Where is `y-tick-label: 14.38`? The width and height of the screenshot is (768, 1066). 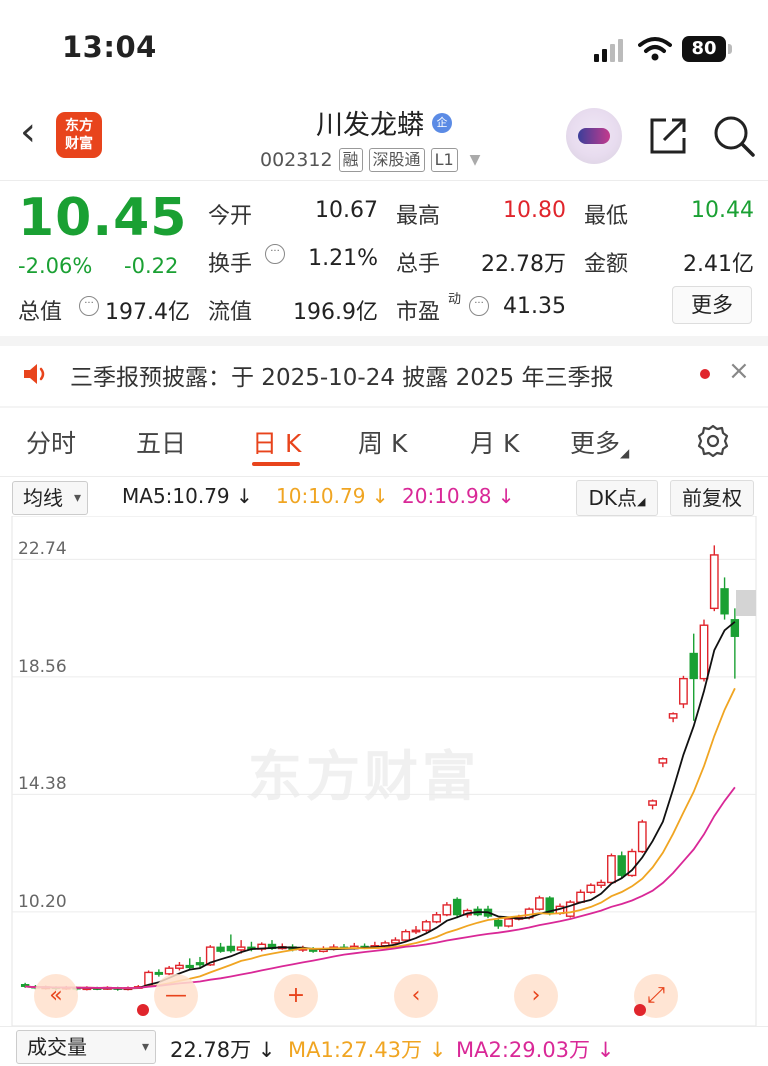 y-tick-label: 14.38 is located at coordinates (42, 784).